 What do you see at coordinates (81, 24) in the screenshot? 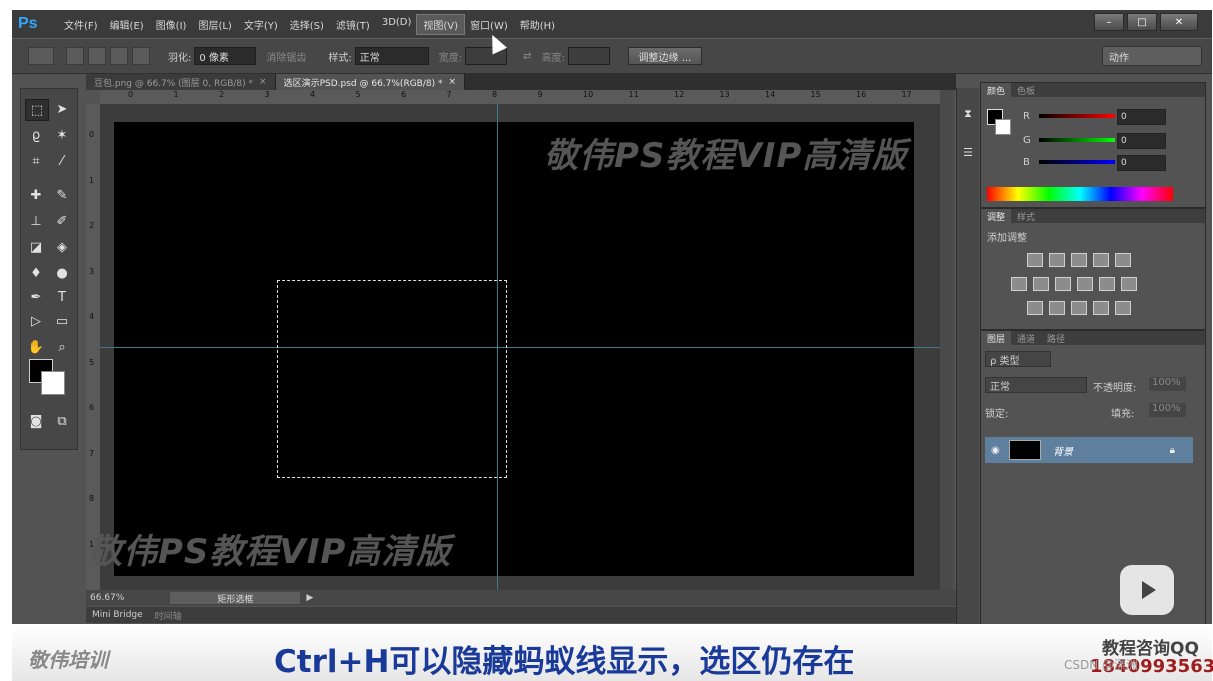
I see `menu-file: 文件(F)` at bounding box center [81, 24].